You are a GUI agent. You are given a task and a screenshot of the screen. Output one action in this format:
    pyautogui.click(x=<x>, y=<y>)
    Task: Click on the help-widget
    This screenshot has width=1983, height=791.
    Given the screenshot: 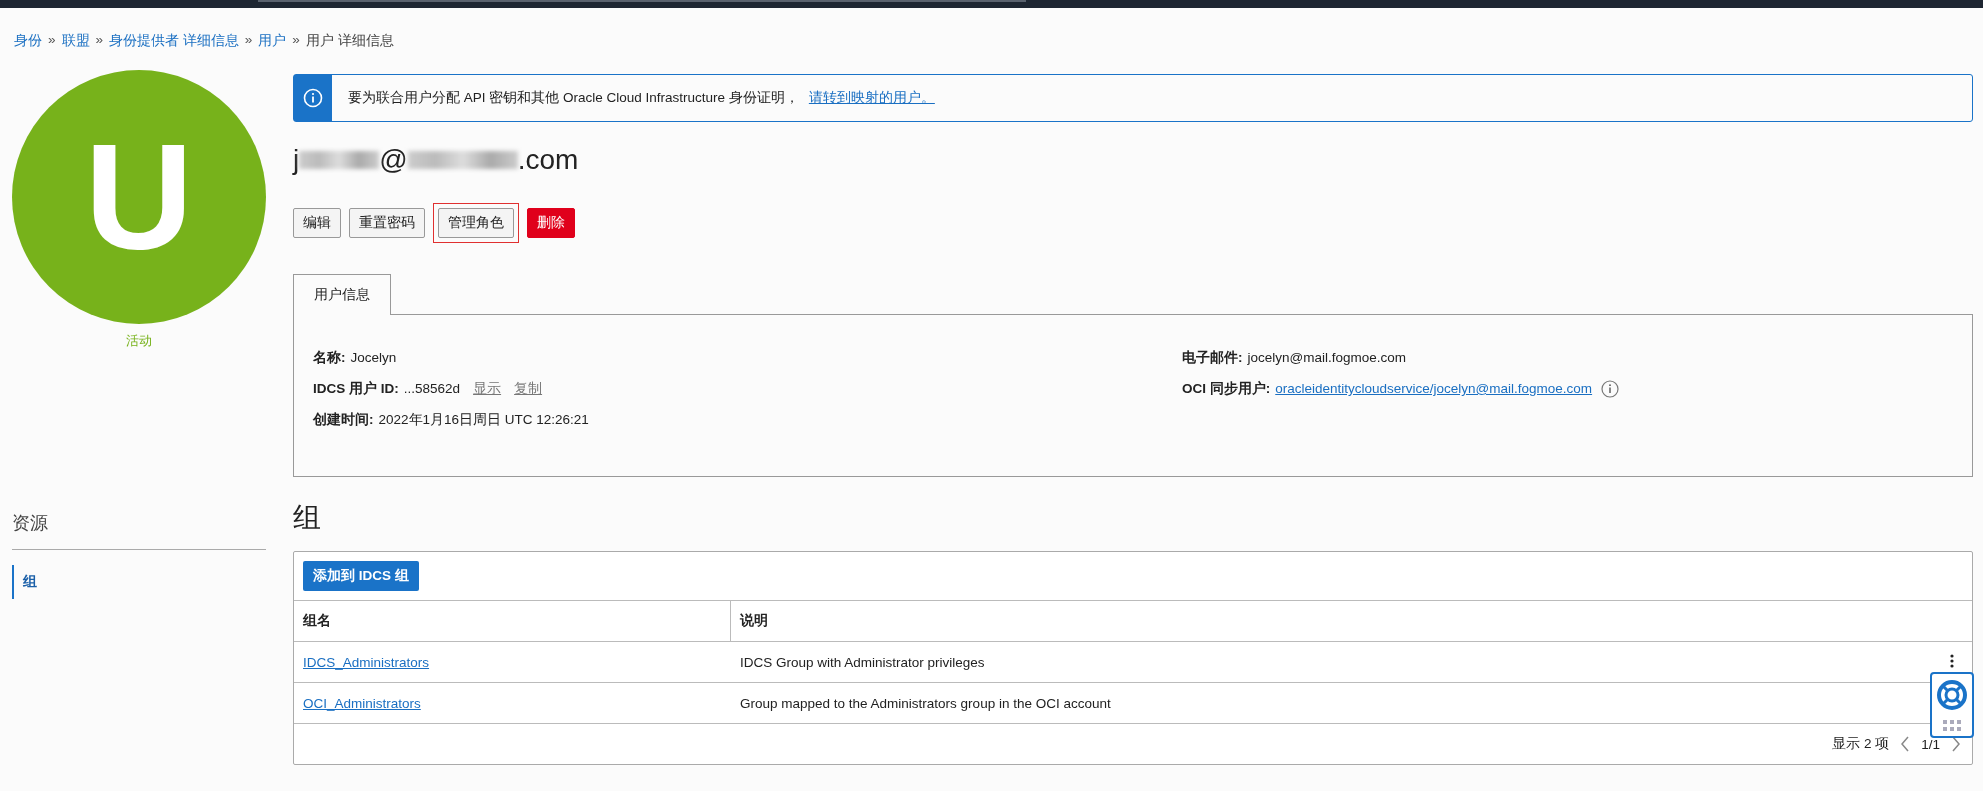 What is the action you would take?
    pyautogui.click(x=1952, y=705)
    